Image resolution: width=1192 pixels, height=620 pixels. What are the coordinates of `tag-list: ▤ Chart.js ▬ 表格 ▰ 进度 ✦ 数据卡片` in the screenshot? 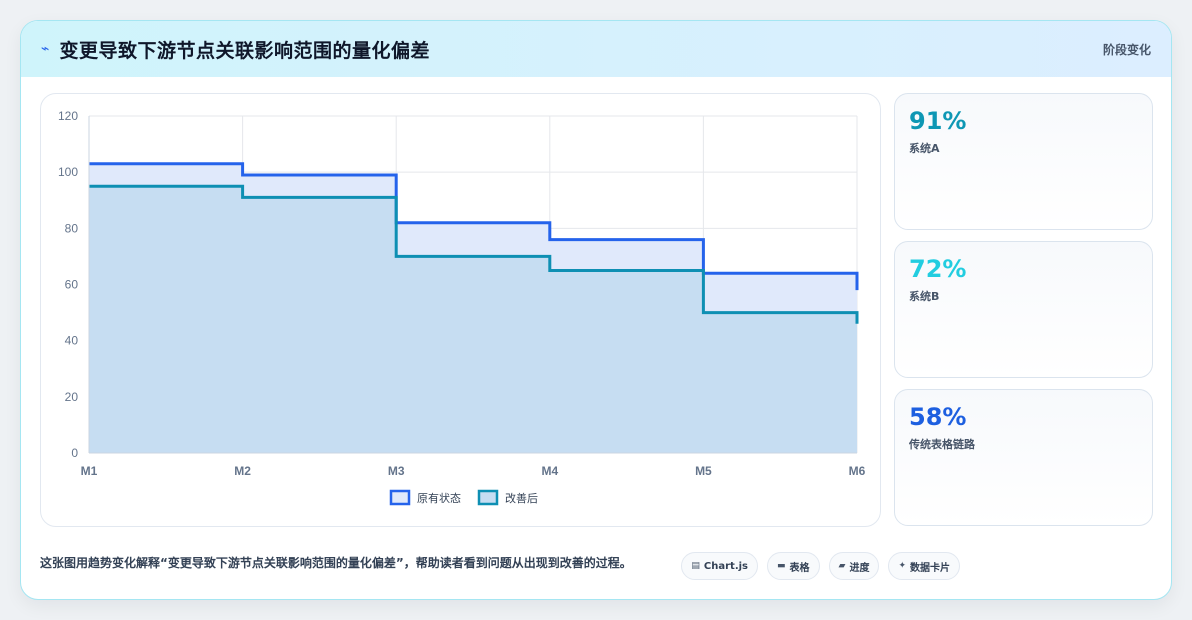 It's located at (820, 566).